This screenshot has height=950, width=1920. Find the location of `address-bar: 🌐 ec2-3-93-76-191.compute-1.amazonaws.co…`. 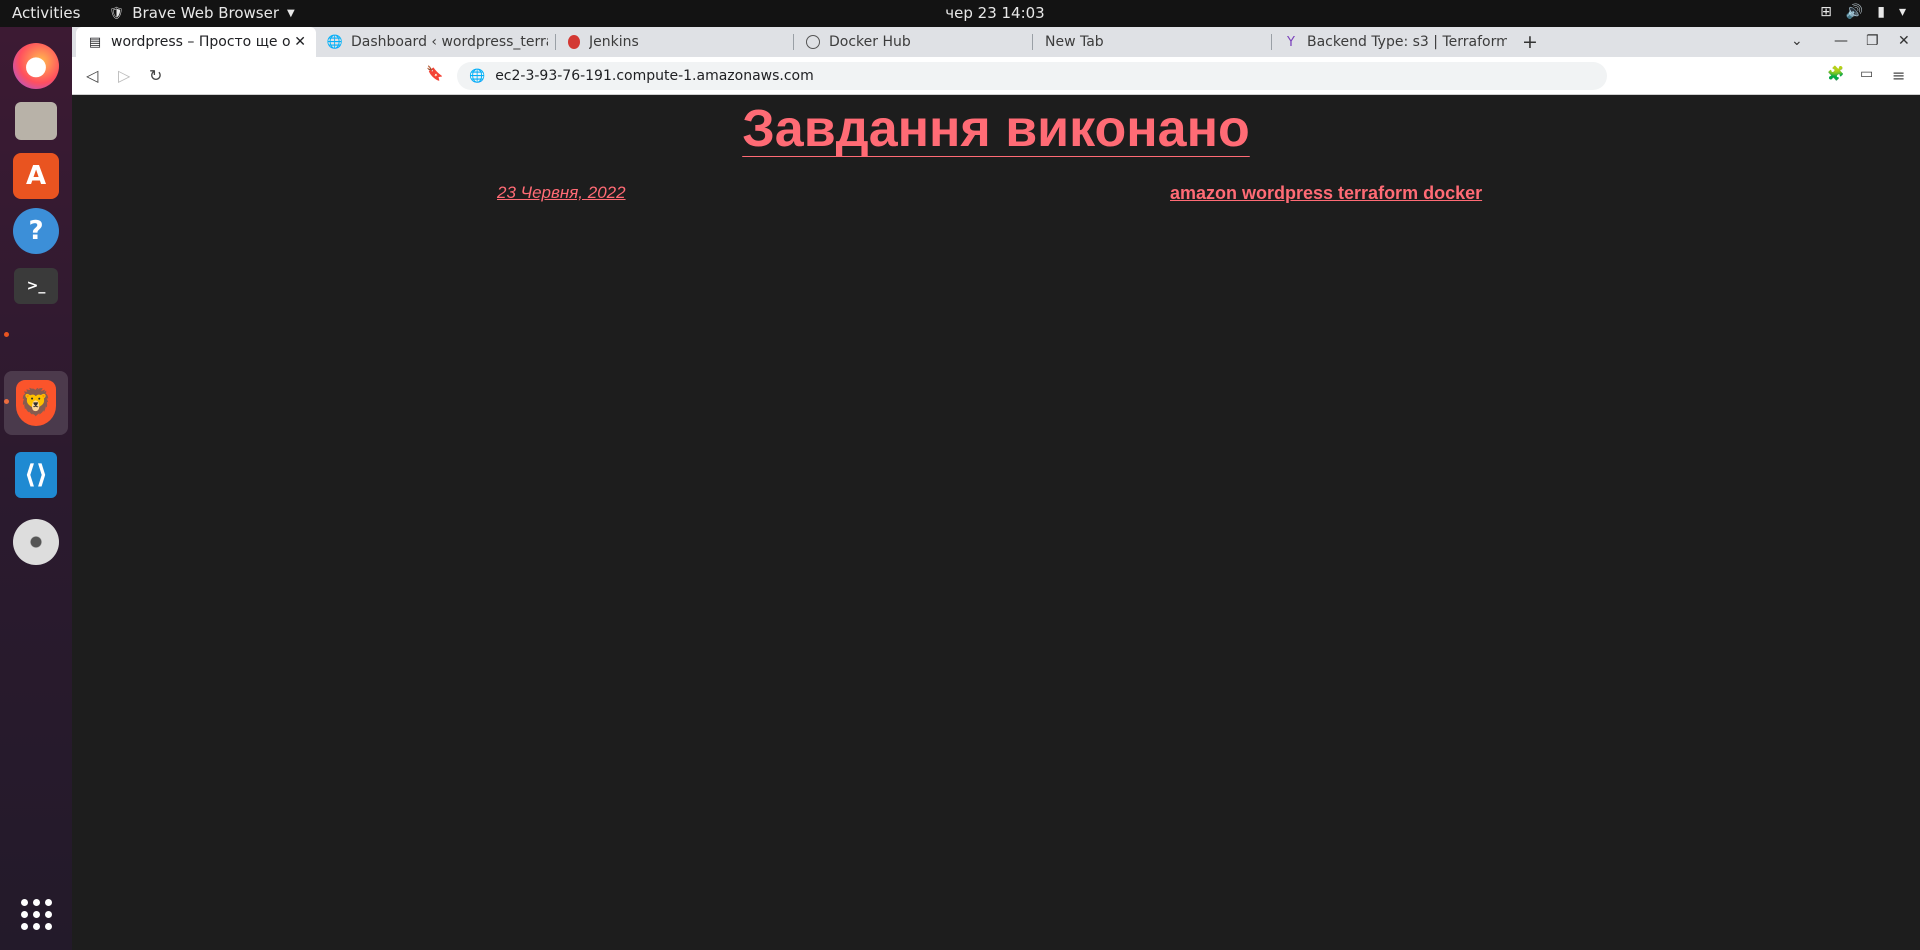

address-bar: 🌐 ec2-3-93-76-191.compute-1.amazonaws.co… is located at coordinates (1032, 76).